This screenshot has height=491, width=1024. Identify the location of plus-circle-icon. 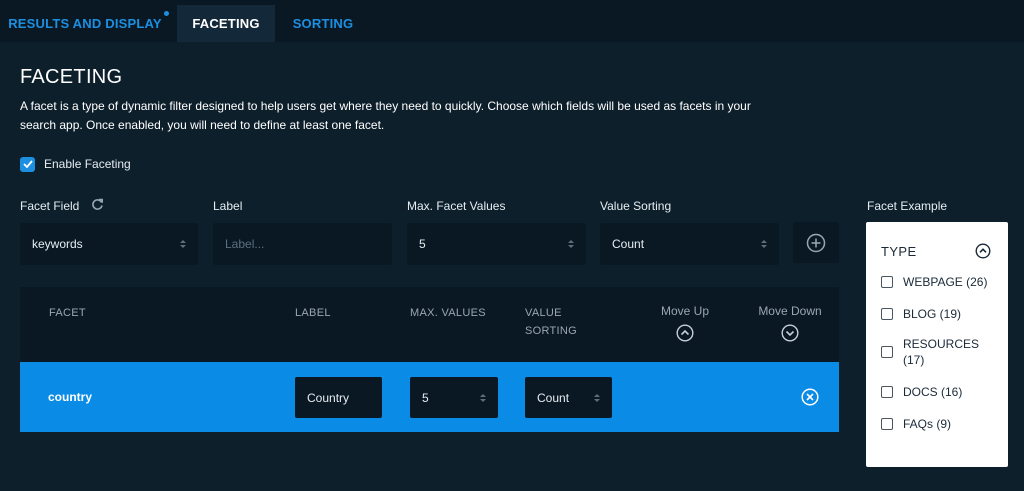
(816, 242).